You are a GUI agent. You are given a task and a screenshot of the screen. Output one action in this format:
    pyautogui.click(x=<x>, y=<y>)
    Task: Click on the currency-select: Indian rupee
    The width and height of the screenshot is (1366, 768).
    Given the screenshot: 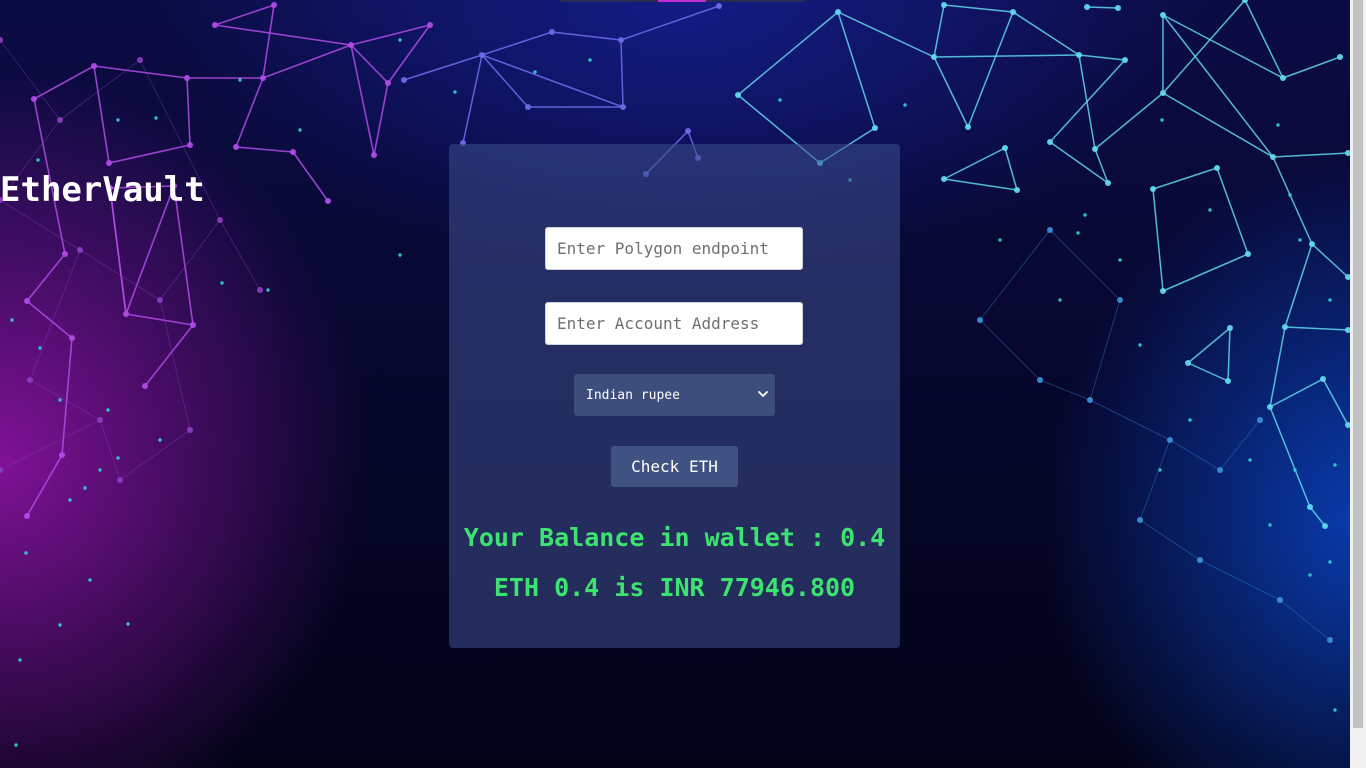 What is the action you would take?
    pyautogui.click(x=674, y=395)
    